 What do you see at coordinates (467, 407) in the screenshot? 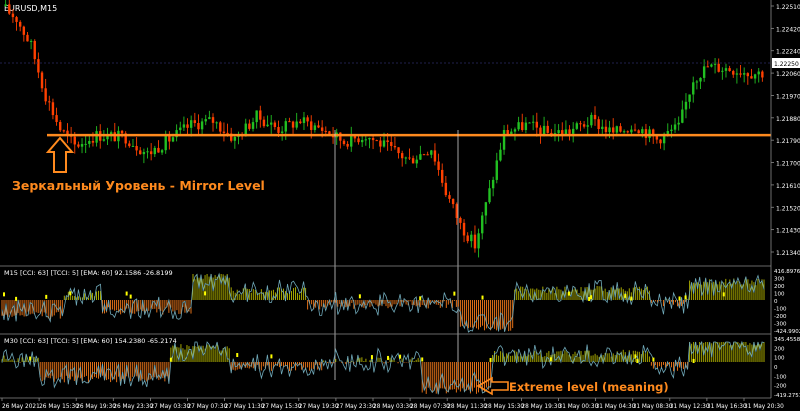
I see `time-tick-label: 28 May 11:30` at bounding box center [467, 407].